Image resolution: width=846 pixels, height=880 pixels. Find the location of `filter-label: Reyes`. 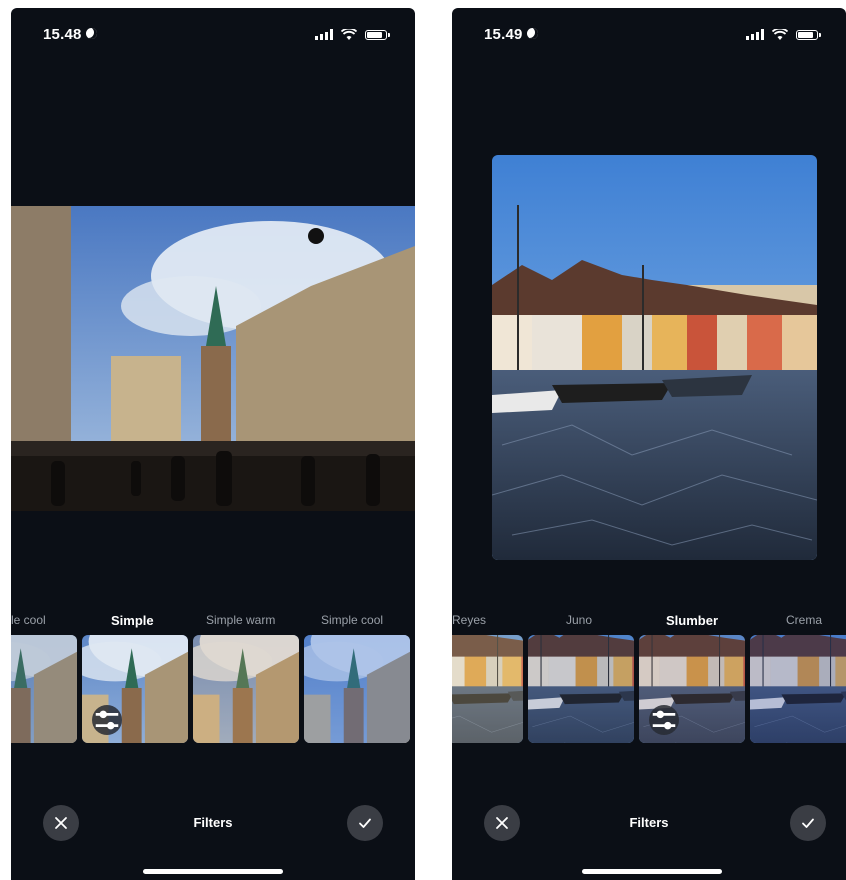

filter-label: Reyes is located at coordinates (469, 620).